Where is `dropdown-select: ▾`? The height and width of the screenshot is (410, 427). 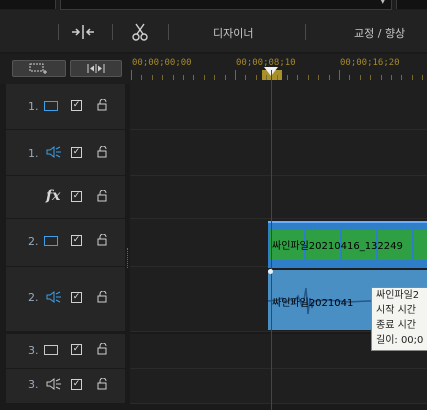
dropdown-select: ▾ is located at coordinates (226, 5).